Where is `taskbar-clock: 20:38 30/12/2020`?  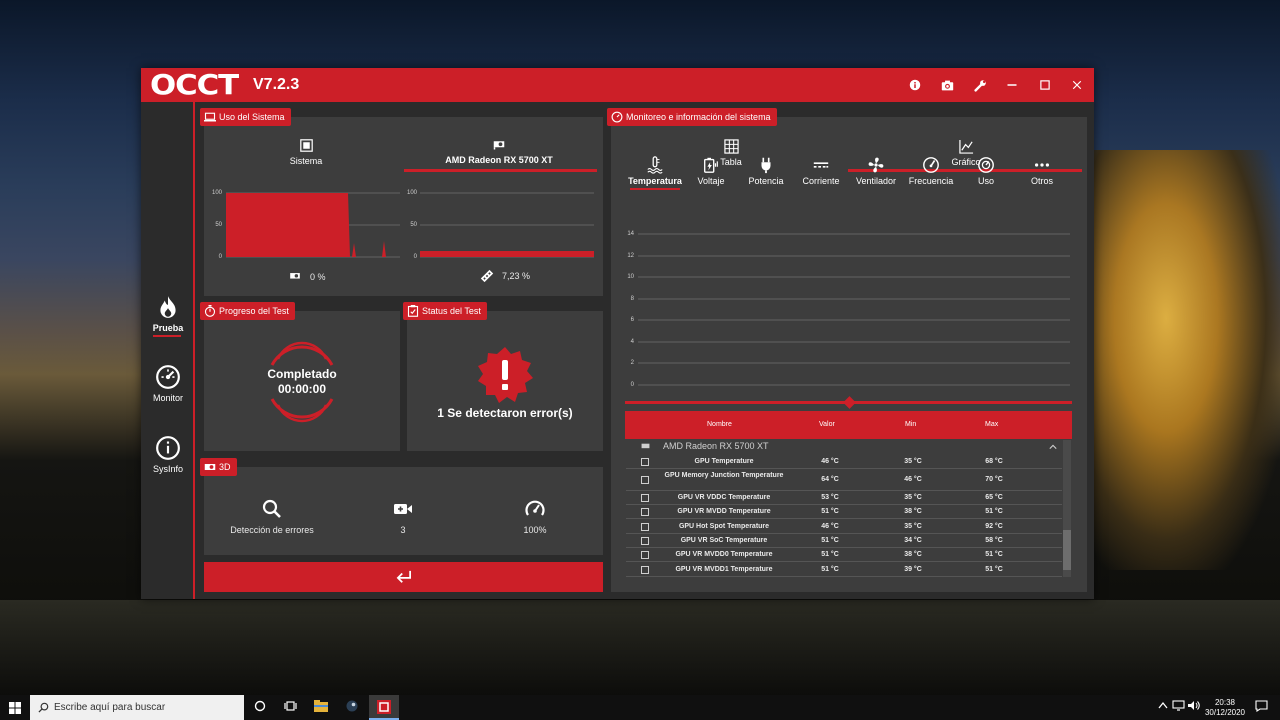 taskbar-clock: 20:38 30/12/2020 is located at coordinates (1225, 708).